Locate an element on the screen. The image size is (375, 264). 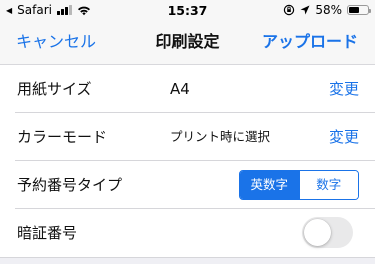
status-bar: ◀ Safari 15:37 58% is located at coordinates (187, 10).